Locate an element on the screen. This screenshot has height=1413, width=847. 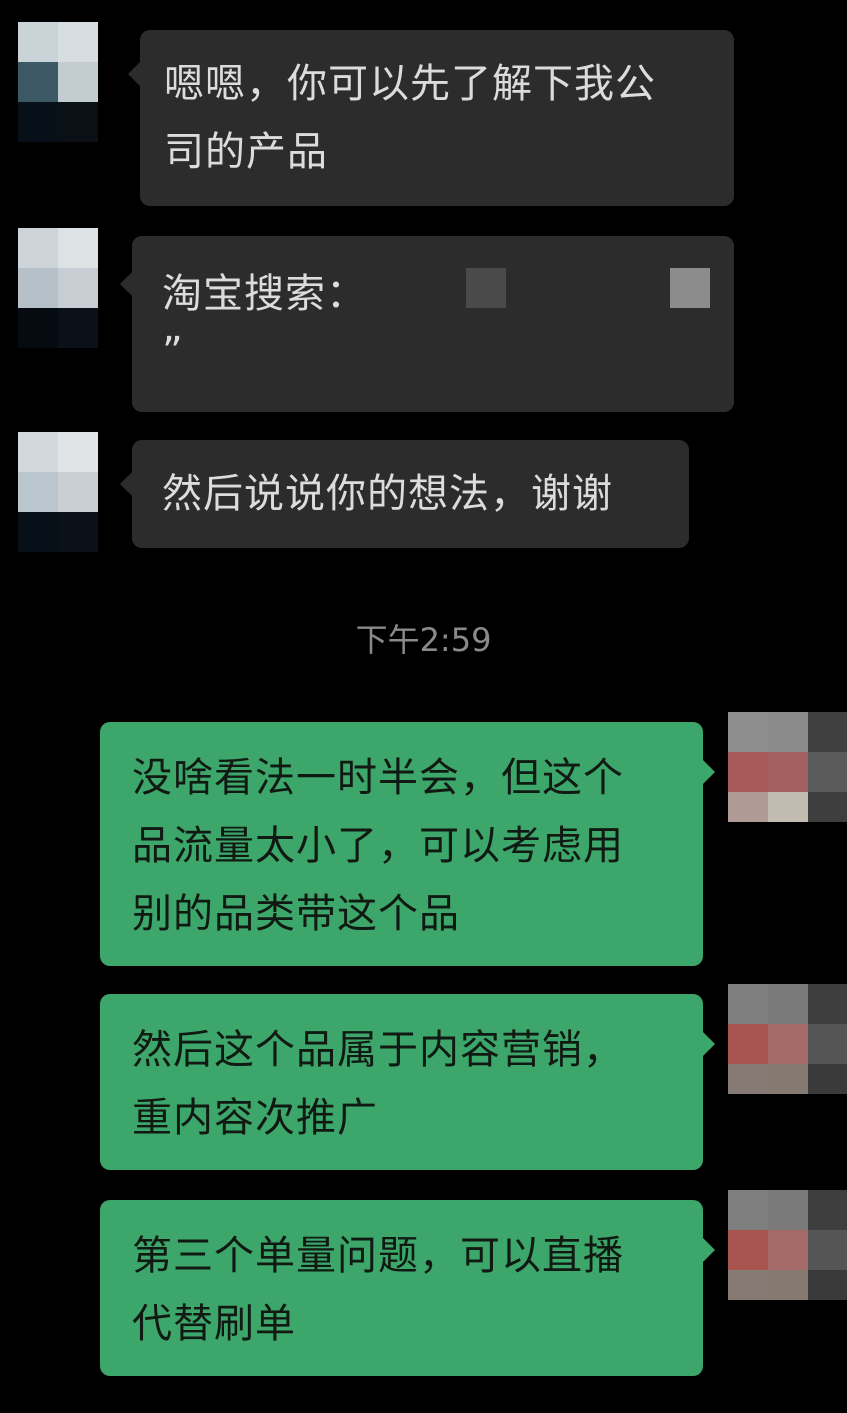
message-text-line: 司的产品 is located at coordinates (246, 152).